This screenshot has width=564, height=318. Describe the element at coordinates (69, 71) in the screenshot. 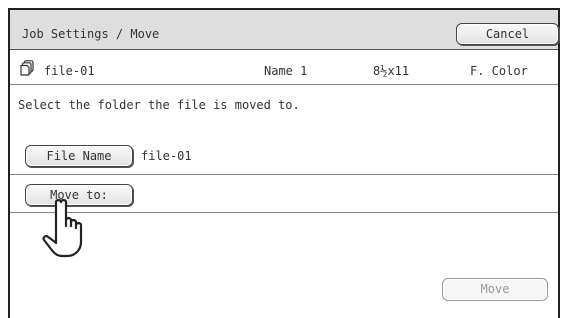

I see `file-name-text: file-01` at that location.